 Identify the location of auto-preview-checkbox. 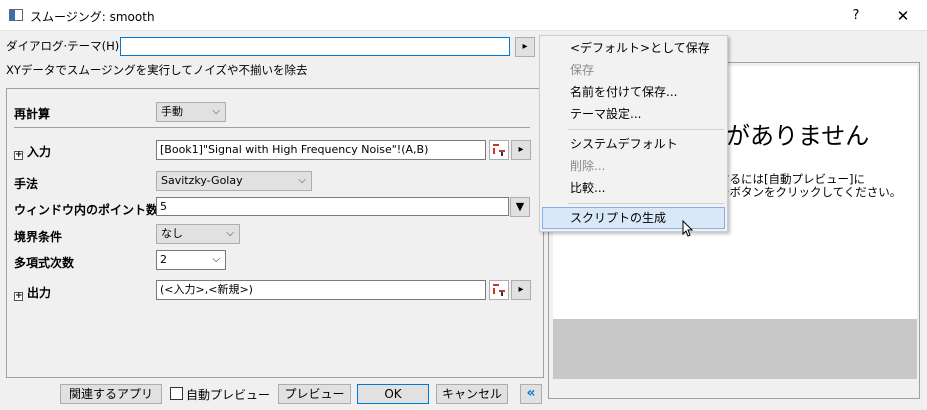
(176, 393).